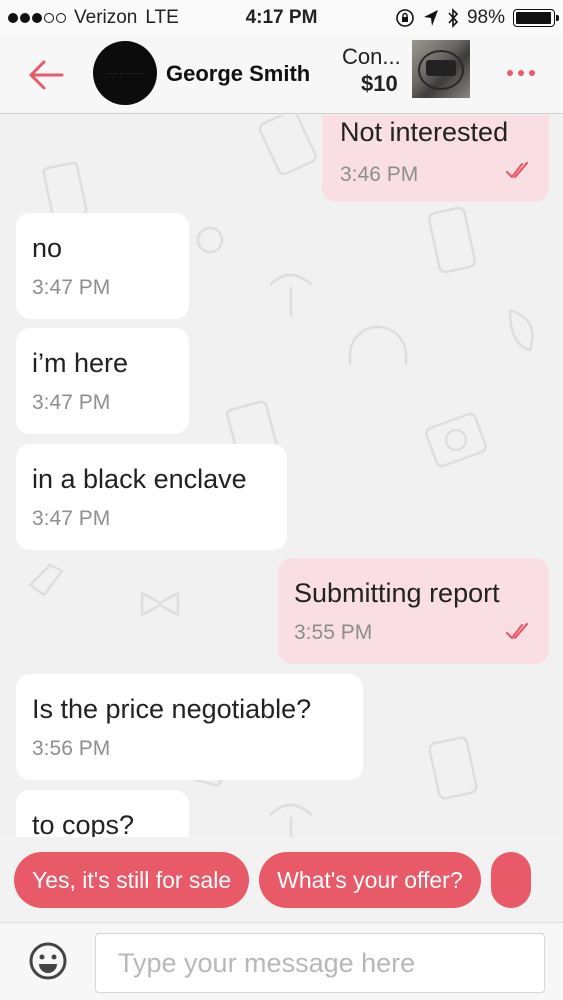 This screenshot has width=563, height=1000. I want to click on back-arrow-icon, so click(47, 75).